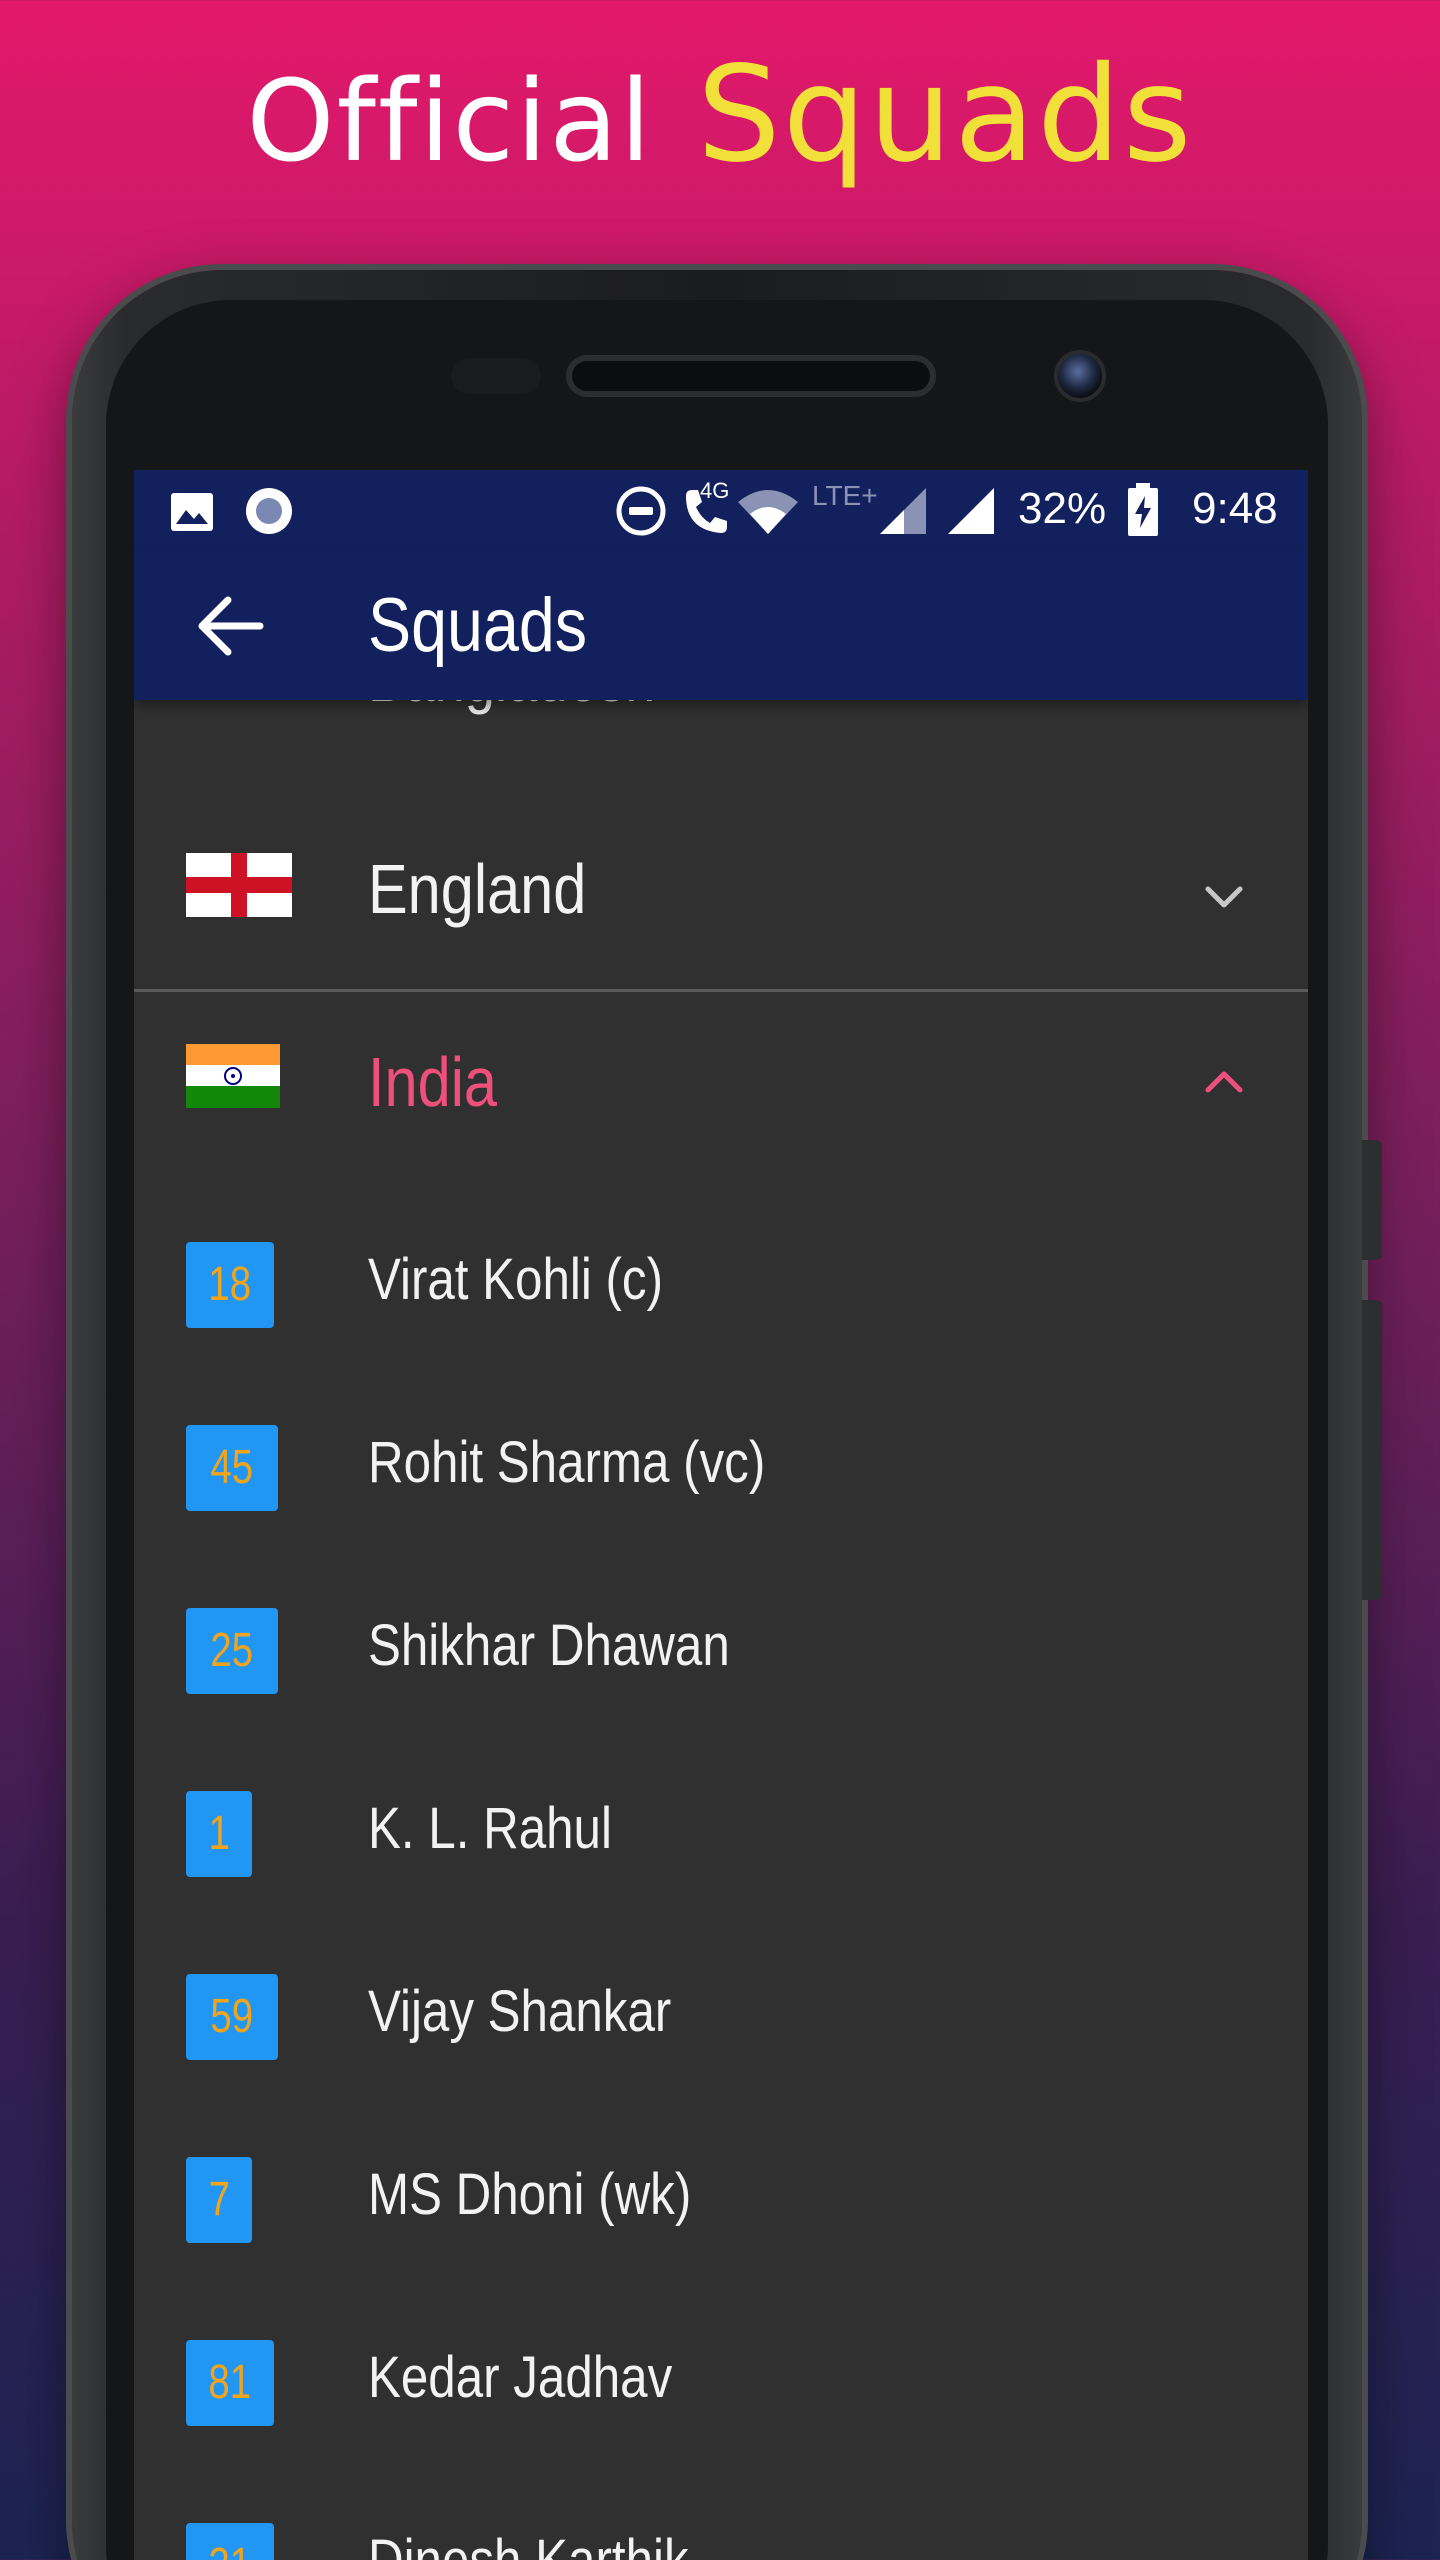 The height and width of the screenshot is (2560, 1440). Describe the element at coordinates (845, 495) in the screenshot. I see `lte-label: LTE+` at that location.